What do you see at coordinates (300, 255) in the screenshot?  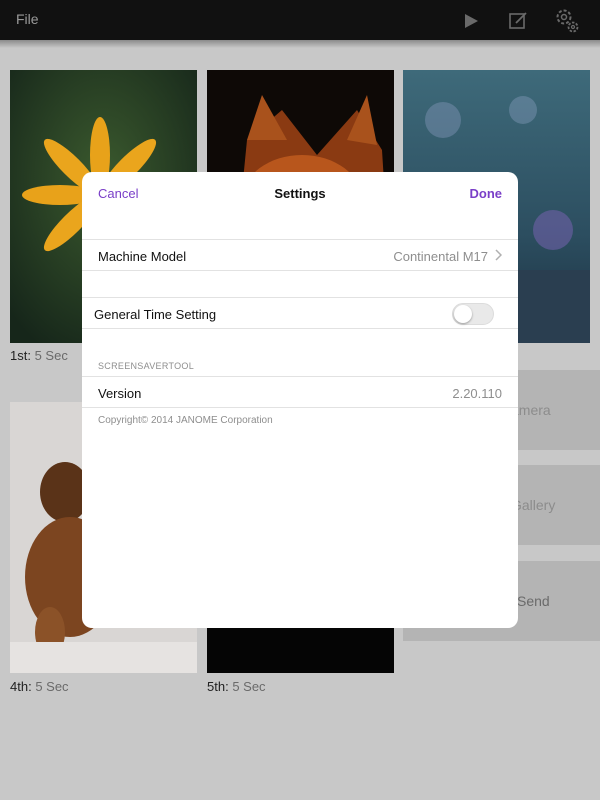 I see `machine-model-row: Machine Model Continental M17` at bounding box center [300, 255].